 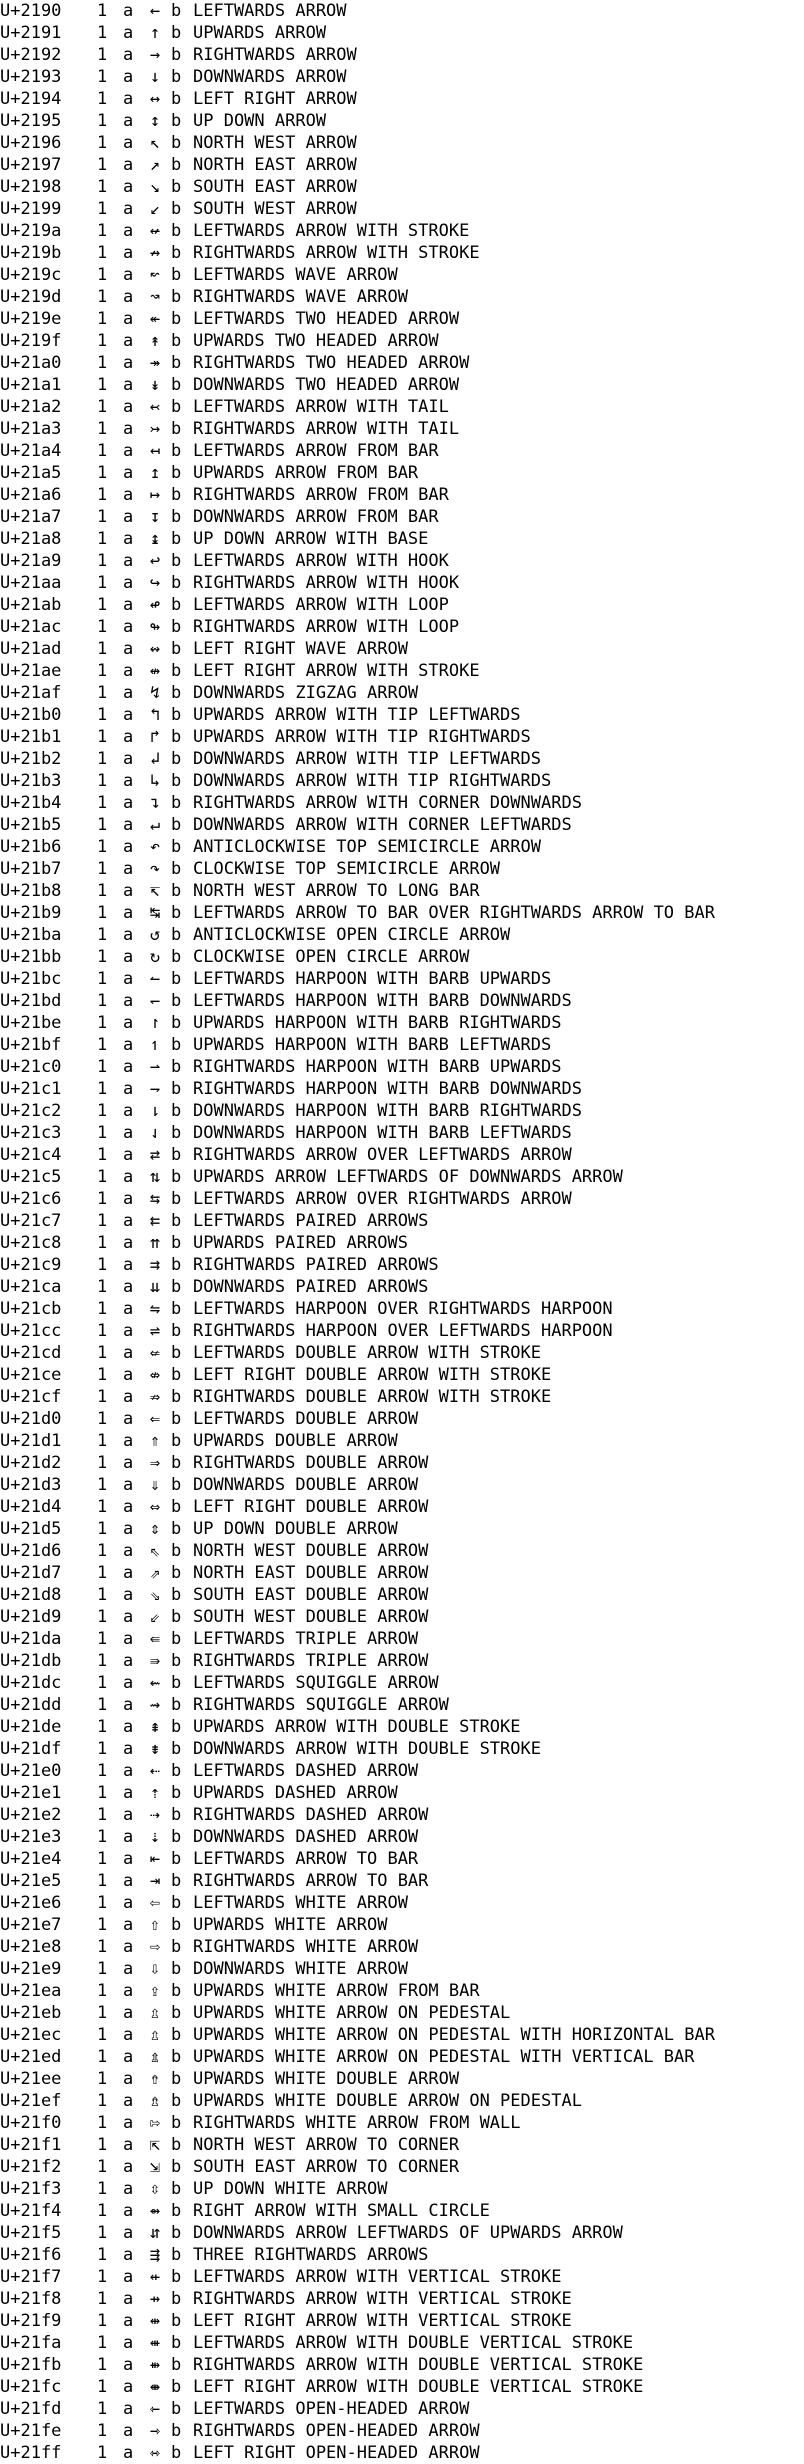 I want to click on character-name: LEFTWARDS ARROW FROM BAR, so click(x=316, y=451).